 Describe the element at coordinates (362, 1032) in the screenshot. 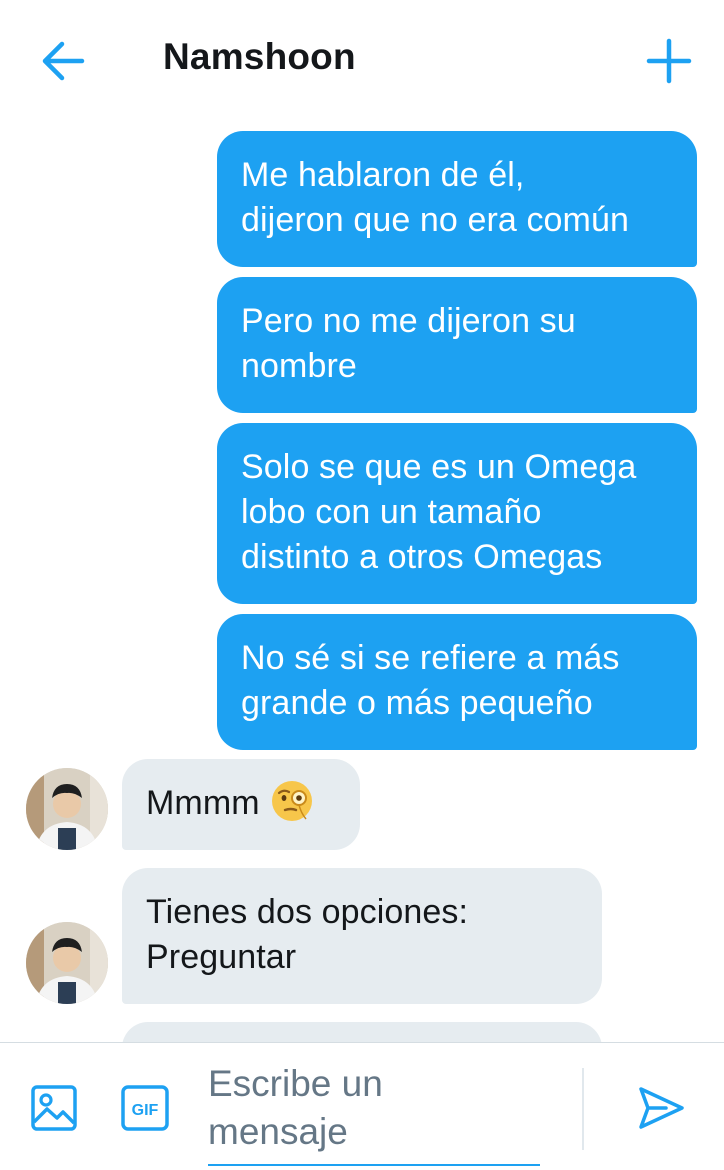

I see `message-bubble-incoming` at that location.